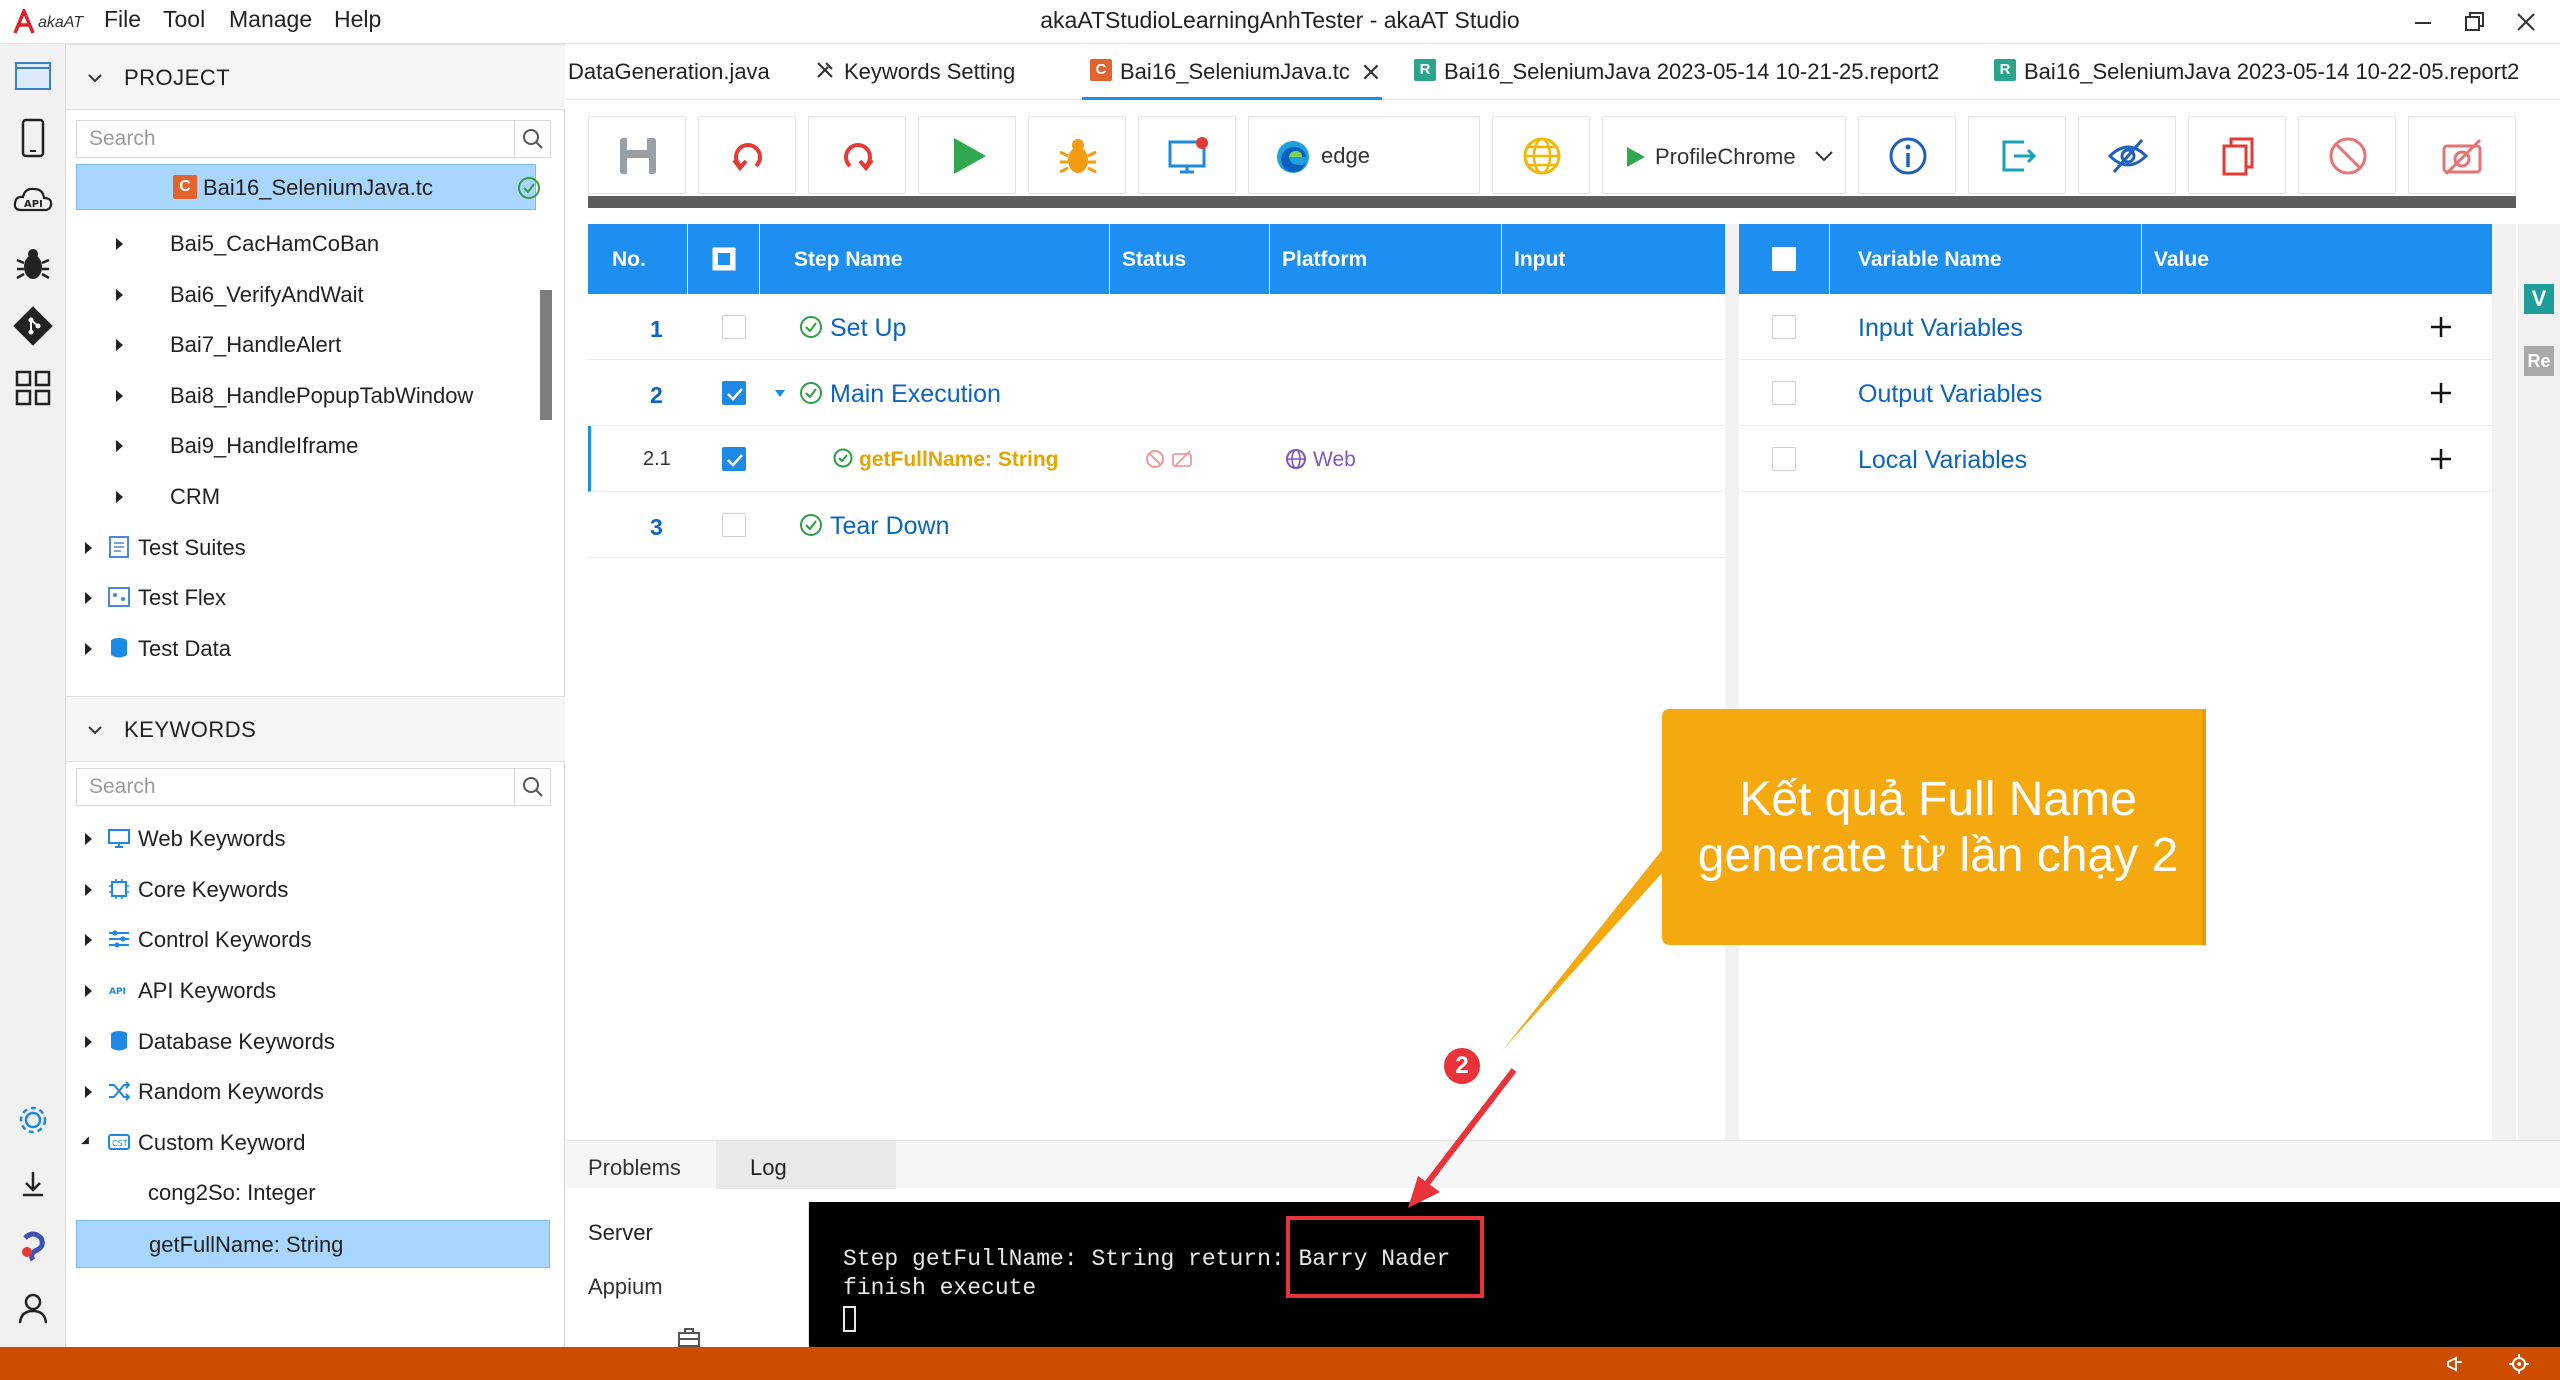 Image resolution: width=2560 pixels, height=1380 pixels. Describe the element at coordinates (33, 202) in the screenshot. I see `api-icon: API` at that location.